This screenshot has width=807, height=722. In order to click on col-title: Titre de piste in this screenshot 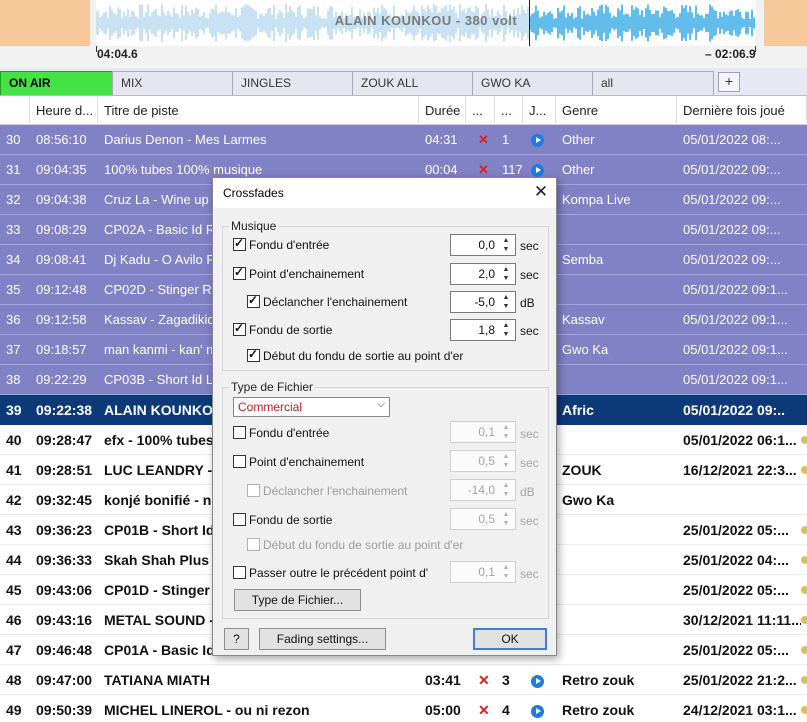, I will do `click(258, 110)`.